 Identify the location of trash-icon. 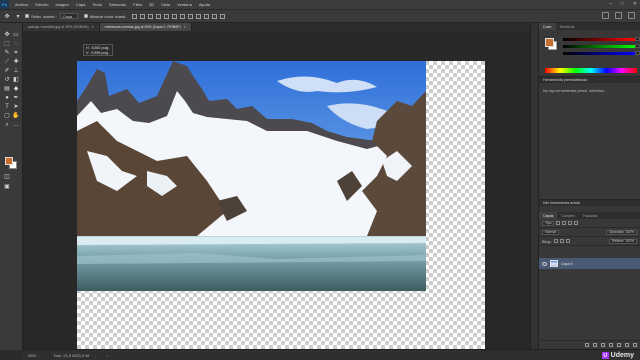
(635, 345).